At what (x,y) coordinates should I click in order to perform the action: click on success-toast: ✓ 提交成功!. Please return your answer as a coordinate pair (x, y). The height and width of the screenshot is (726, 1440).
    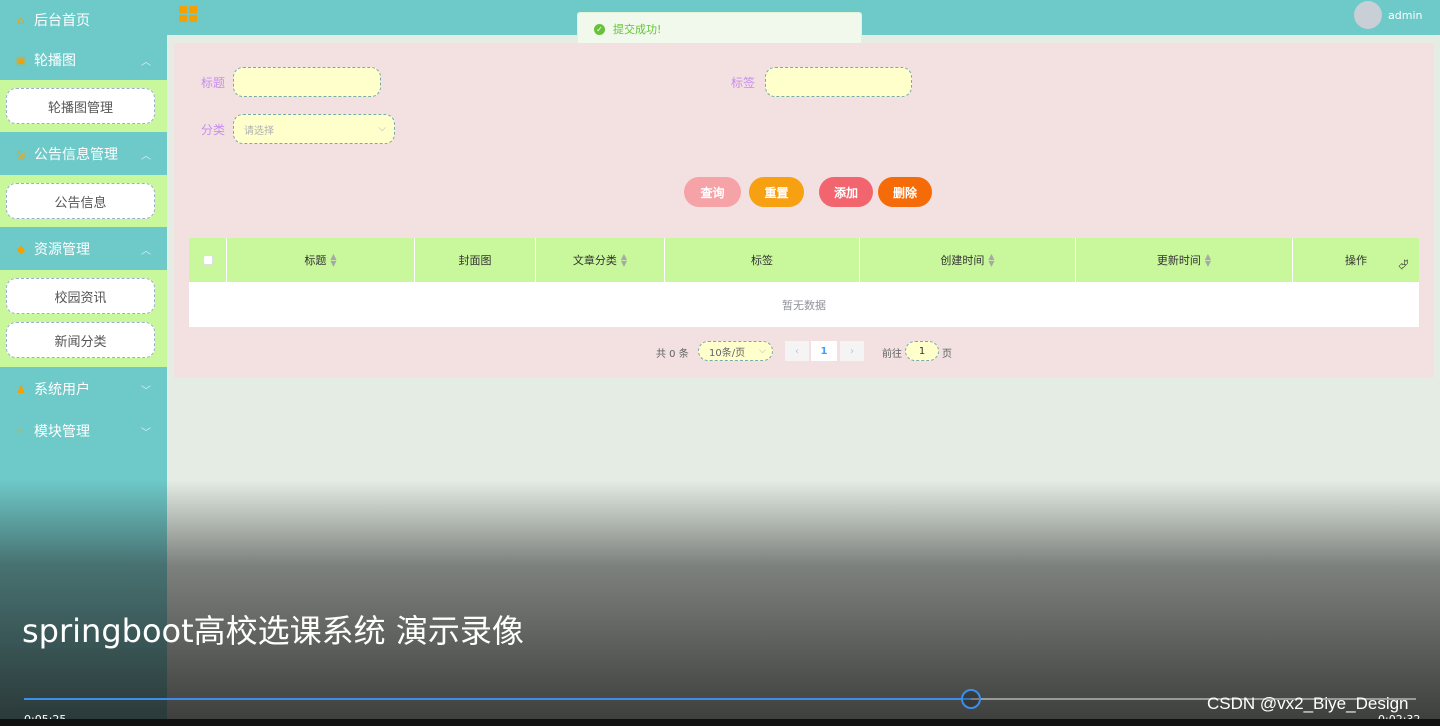
    Looking at the image, I should click on (719, 29).